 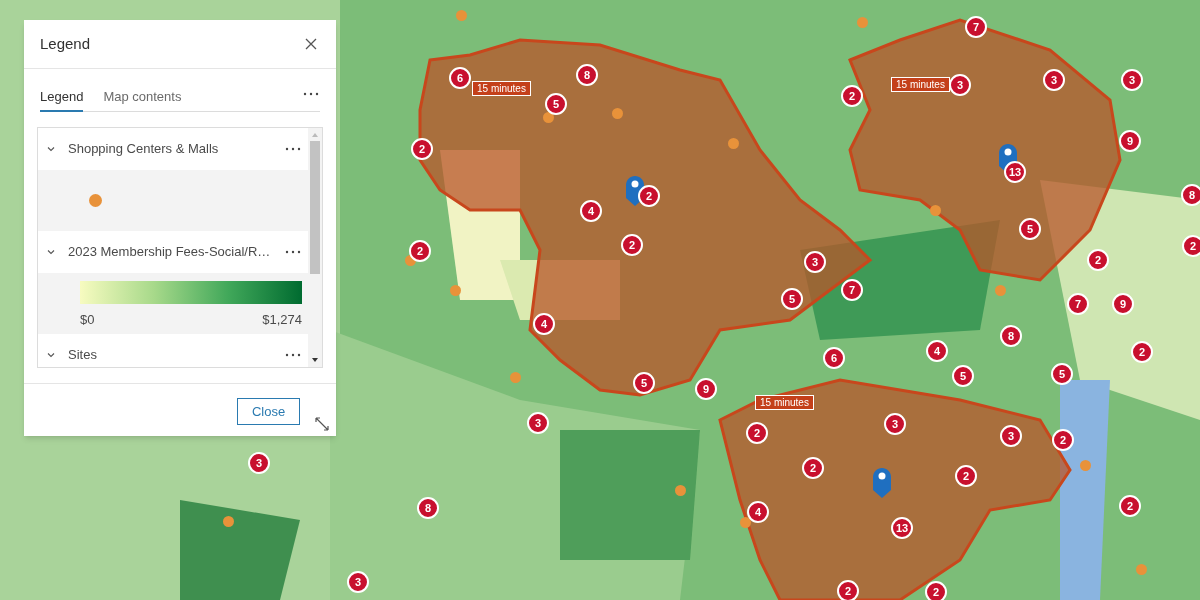 What do you see at coordinates (142, 98) in the screenshot?
I see `tab: Map contents` at bounding box center [142, 98].